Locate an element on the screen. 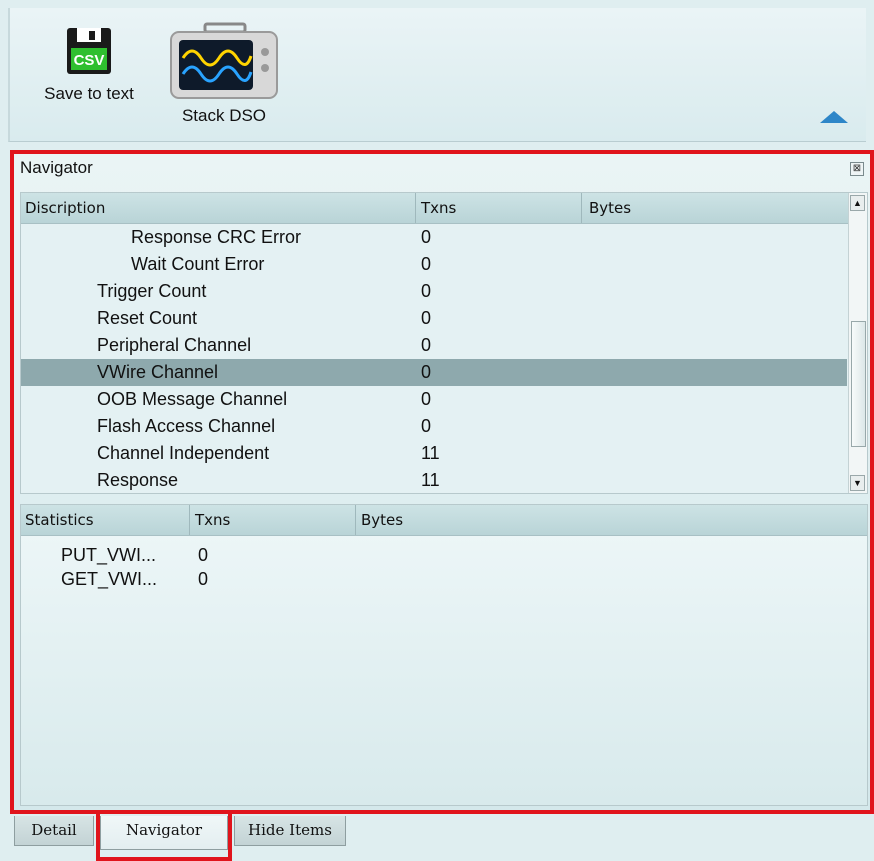 The height and width of the screenshot is (861, 874). save-to-text-button: CSV Save to text is located at coordinates (89, 65).